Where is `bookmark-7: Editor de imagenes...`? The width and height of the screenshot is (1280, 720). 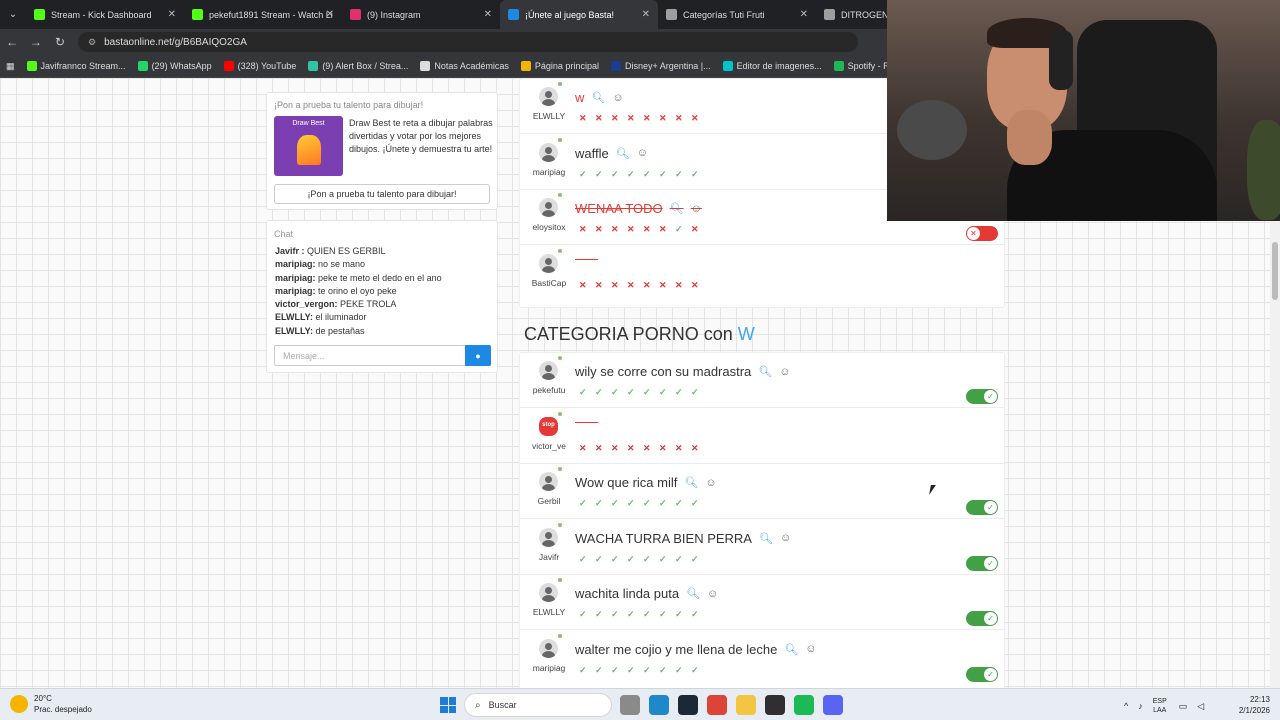 bookmark-7: Editor de imagenes... is located at coordinates (772, 66).